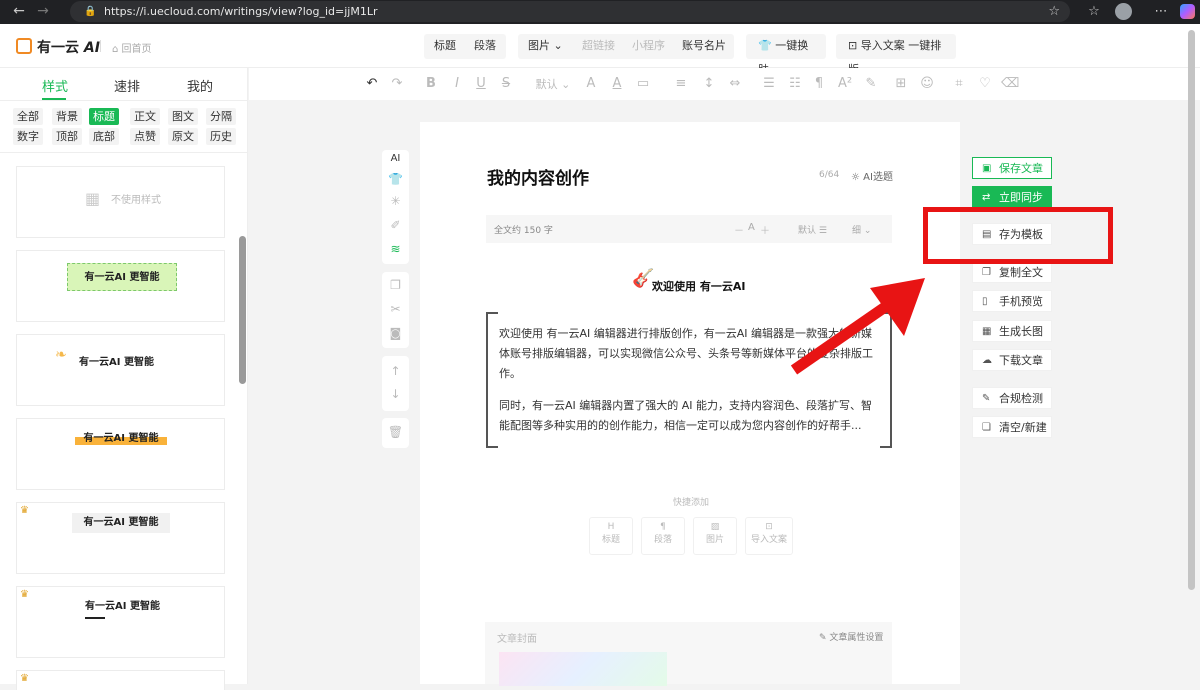 The width and height of the screenshot is (1200, 690). Describe the element at coordinates (104, 116) in the screenshot. I see `chip-title: 标题` at that location.